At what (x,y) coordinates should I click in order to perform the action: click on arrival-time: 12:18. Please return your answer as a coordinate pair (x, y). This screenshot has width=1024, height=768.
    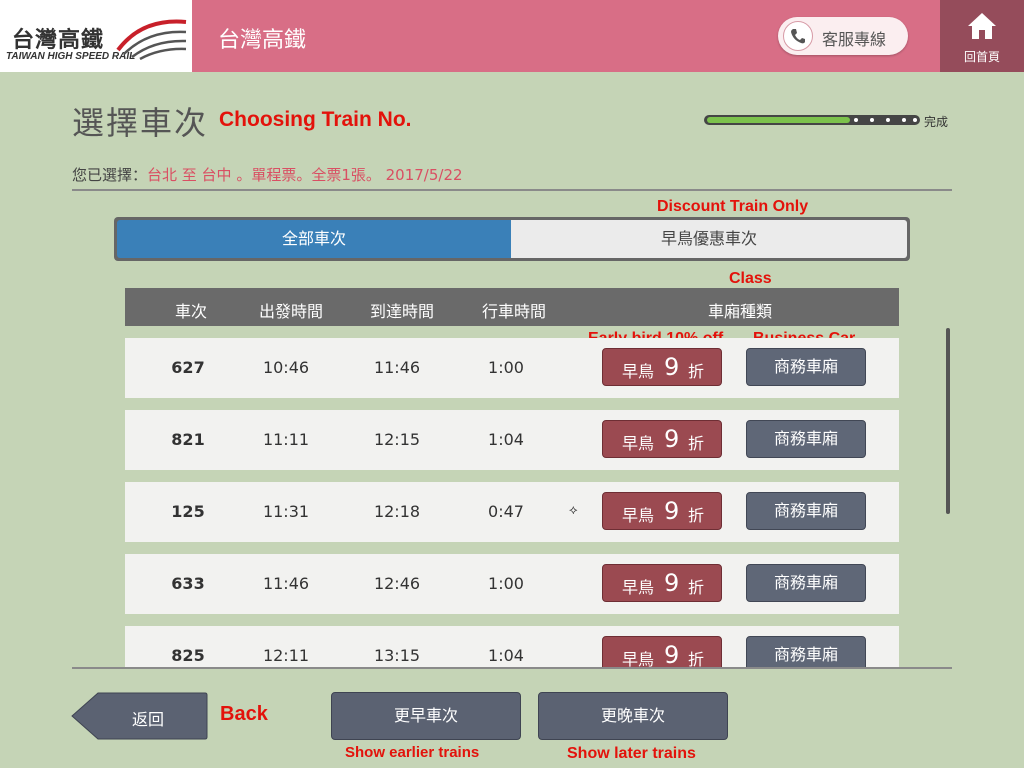
    Looking at the image, I should click on (397, 511).